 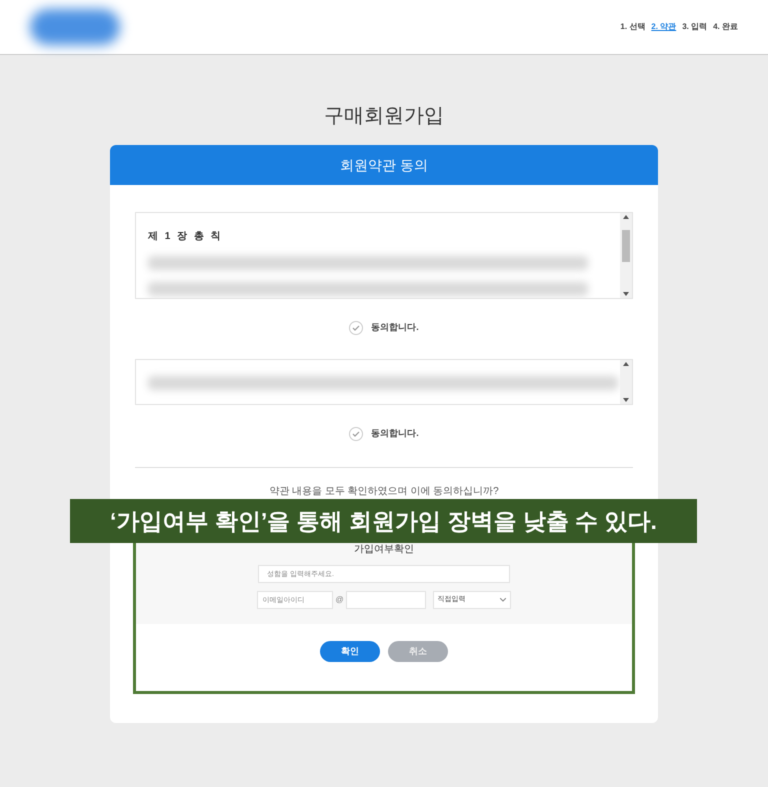 I want to click on step-link: 2. 약관, so click(x=663, y=27).